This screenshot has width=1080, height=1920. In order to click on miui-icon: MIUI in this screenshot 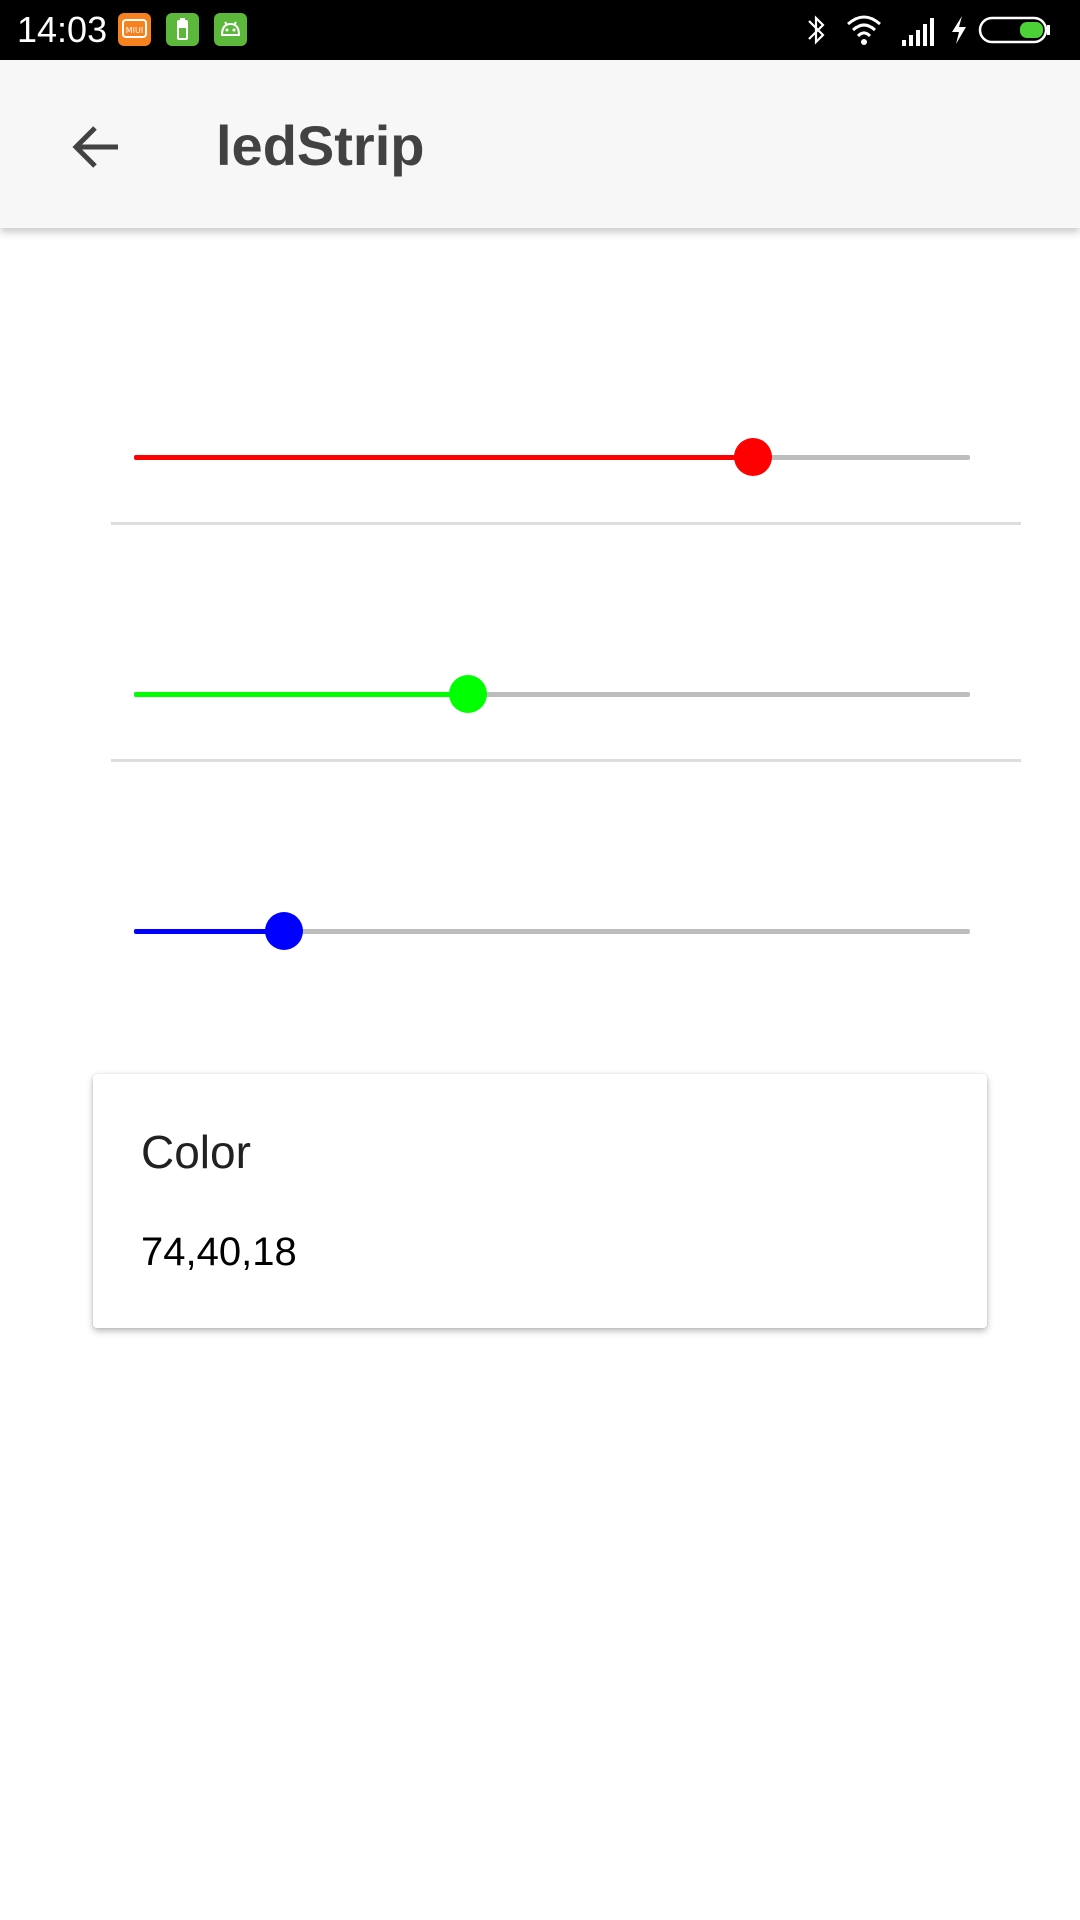, I will do `click(134, 29)`.